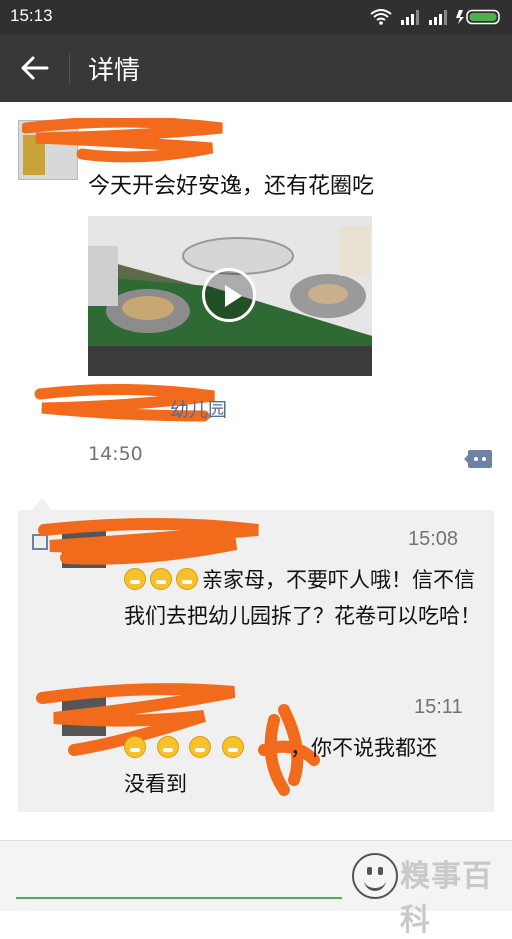  Describe the element at coordinates (31, 15) in the screenshot. I see `status-time: 15:13` at that location.